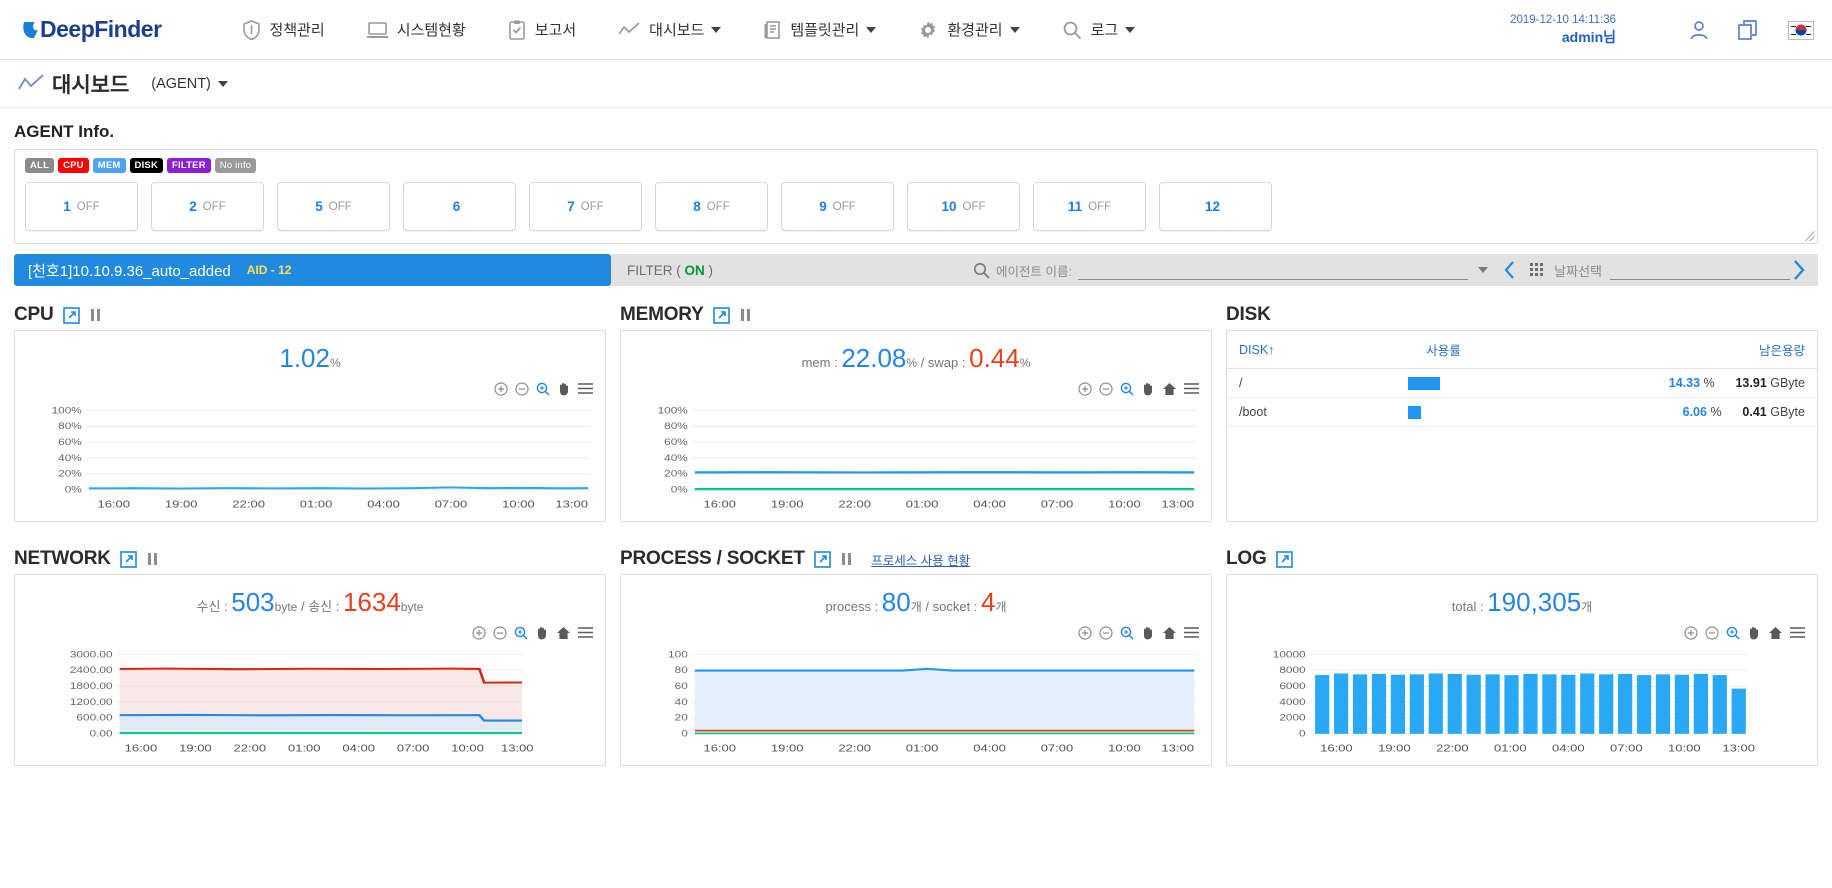  What do you see at coordinates (1215, 206) in the screenshot?
I see `agent-card: 12` at bounding box center [1215, 206].